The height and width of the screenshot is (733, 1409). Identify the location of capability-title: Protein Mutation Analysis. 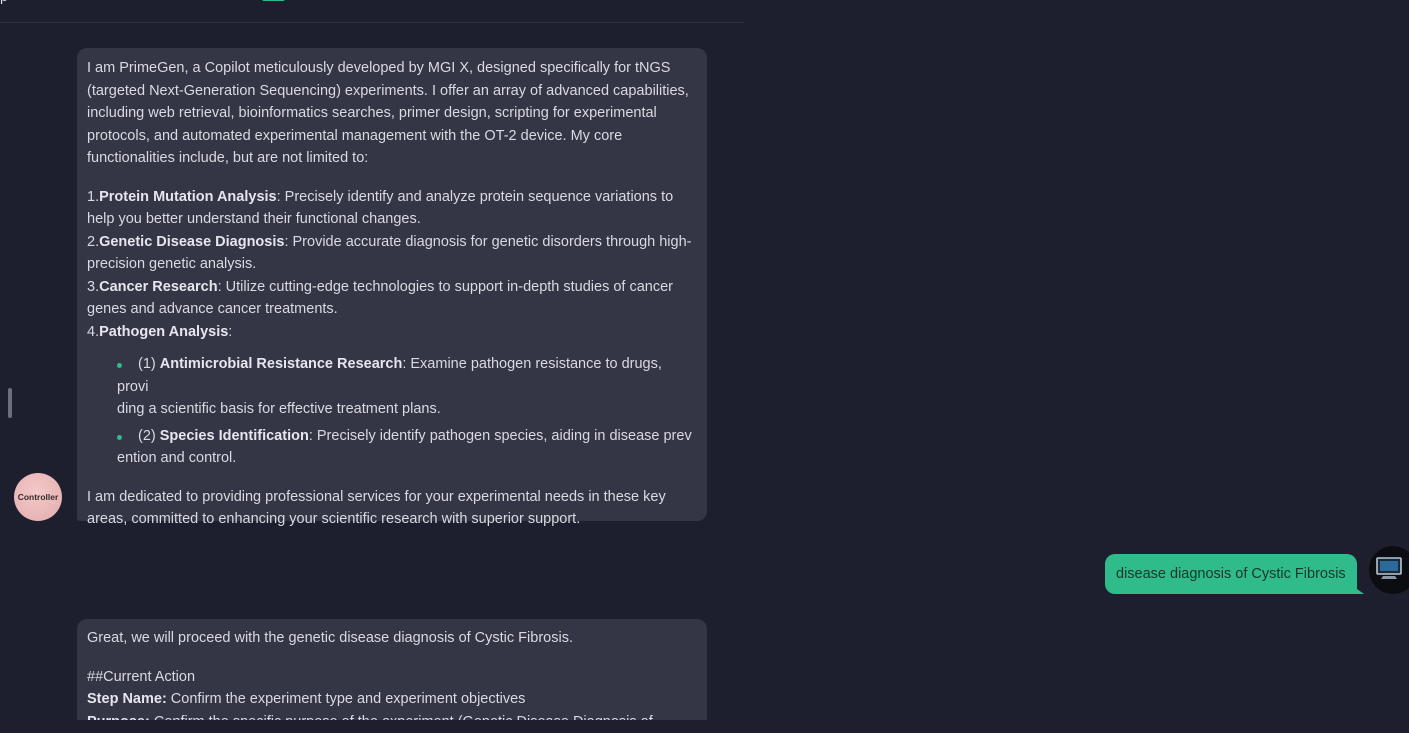
(188, 196).